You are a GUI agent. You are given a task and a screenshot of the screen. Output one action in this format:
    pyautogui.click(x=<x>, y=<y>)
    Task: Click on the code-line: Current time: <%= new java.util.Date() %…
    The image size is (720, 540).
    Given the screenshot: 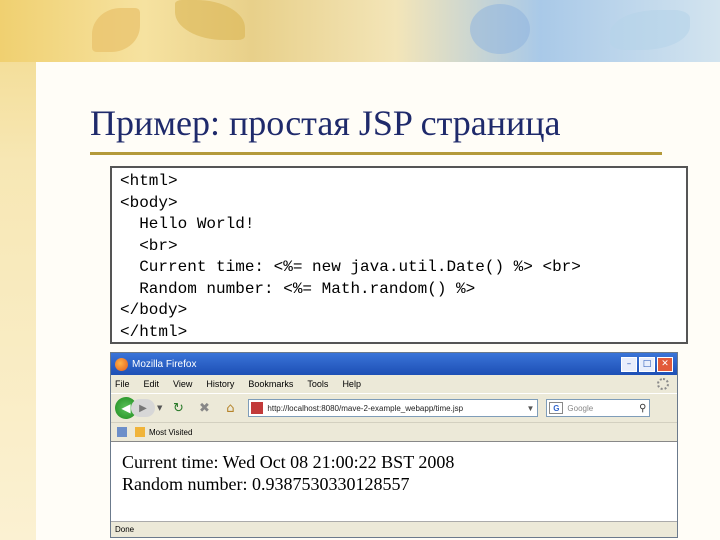 What is the action you would take?
    pyautogui.click(x=350, y=267)
    